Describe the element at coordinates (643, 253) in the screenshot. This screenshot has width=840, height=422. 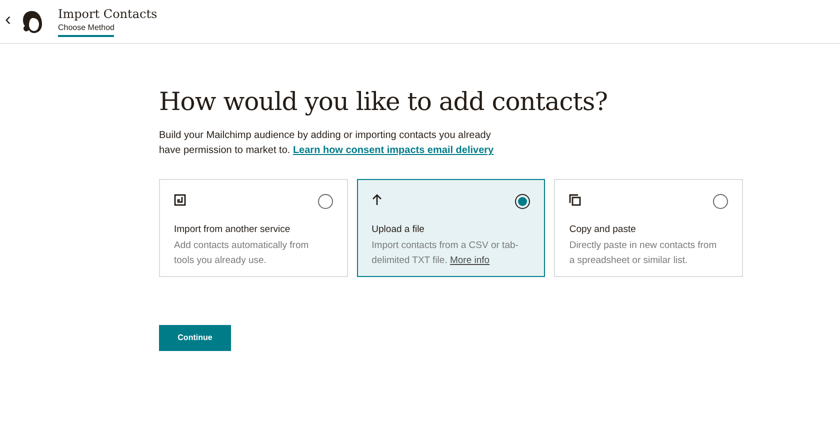
I see `option-description: Directly paste in new contacts from a spreadsheet or similar list.` at that location.